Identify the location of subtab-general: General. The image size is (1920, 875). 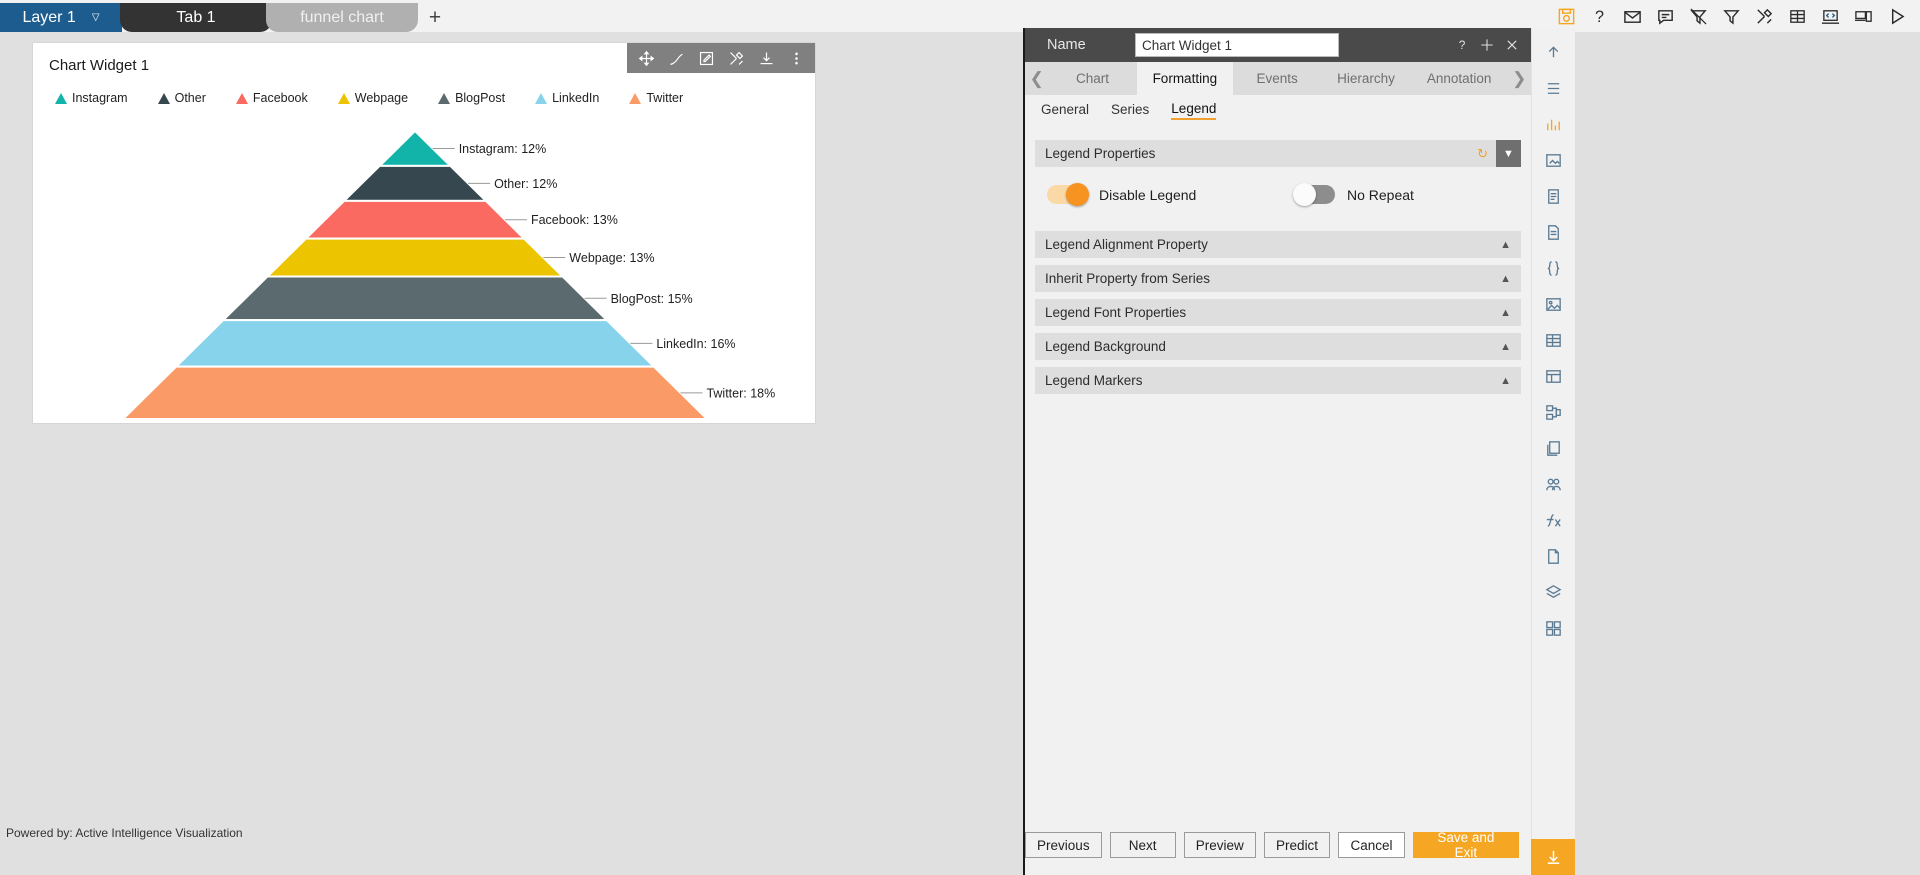
(1065, 110).